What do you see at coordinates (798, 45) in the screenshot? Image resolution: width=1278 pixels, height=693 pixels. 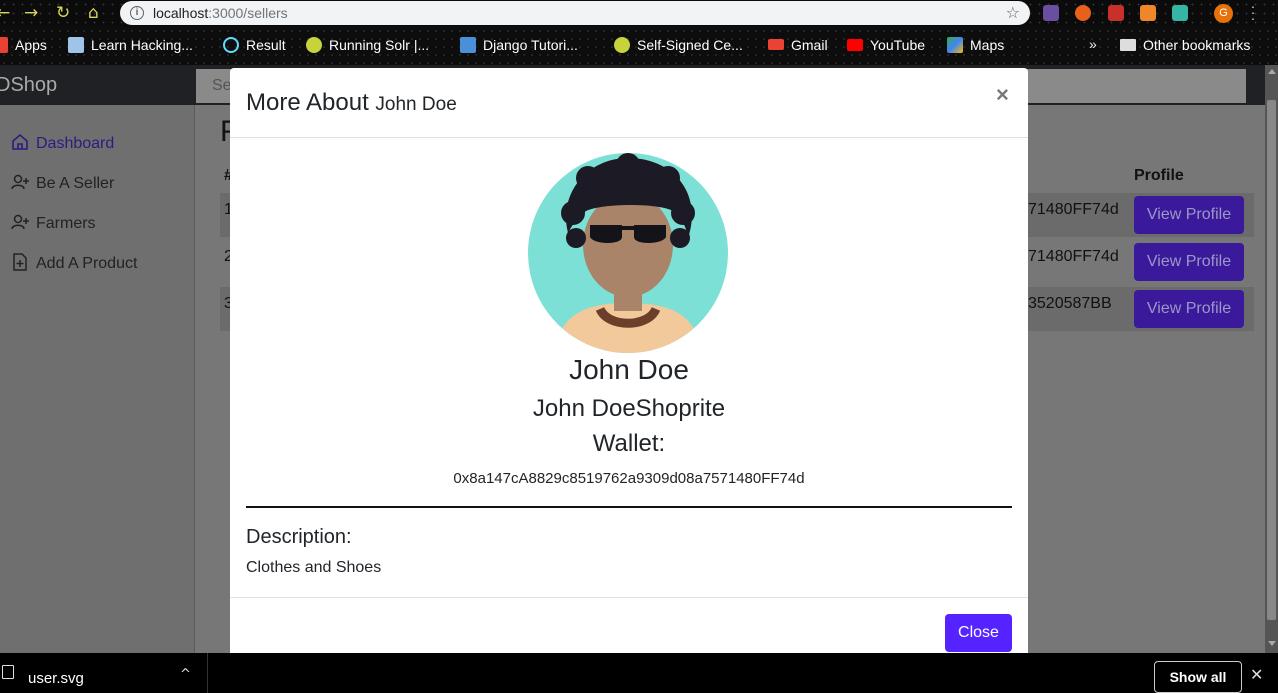 I see `bookmark-gmail: Gmail` at bounding box center [798, 45].